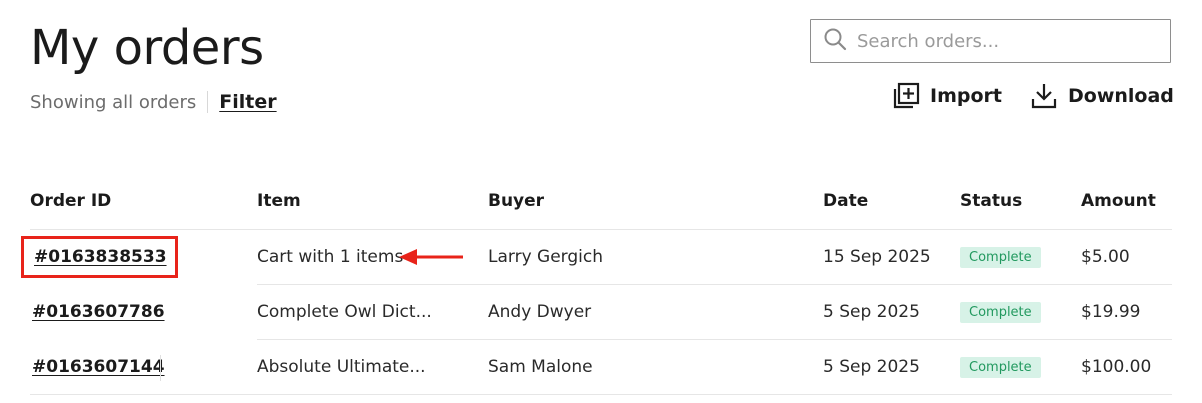 This screenshot has width=1202, height=403. I want to click on search-icon, so click(835, 41).